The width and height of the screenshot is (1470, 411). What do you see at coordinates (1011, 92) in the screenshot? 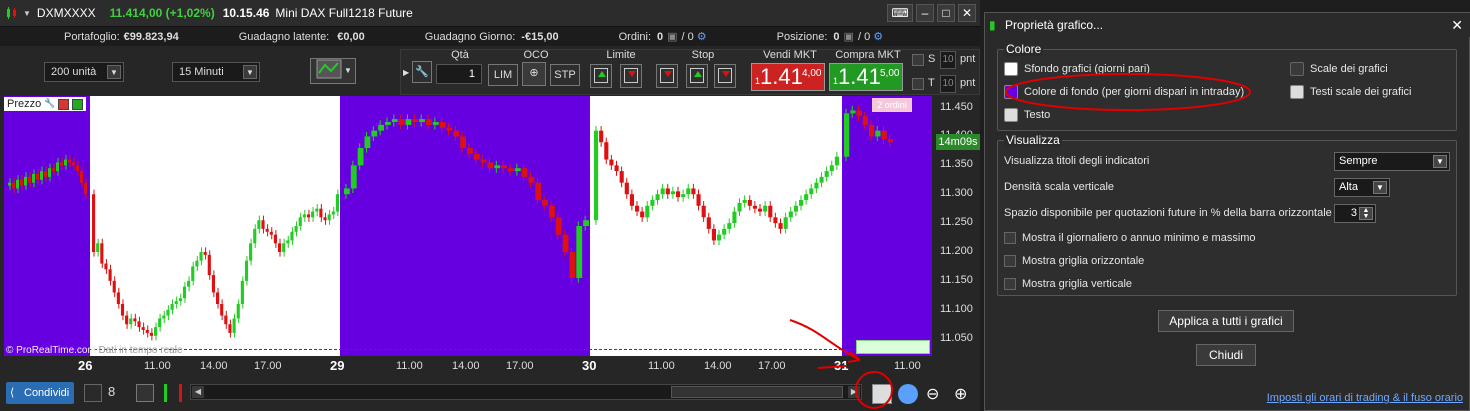
I see `colore-fondo-swatch` at bounding box center [1011, 92].